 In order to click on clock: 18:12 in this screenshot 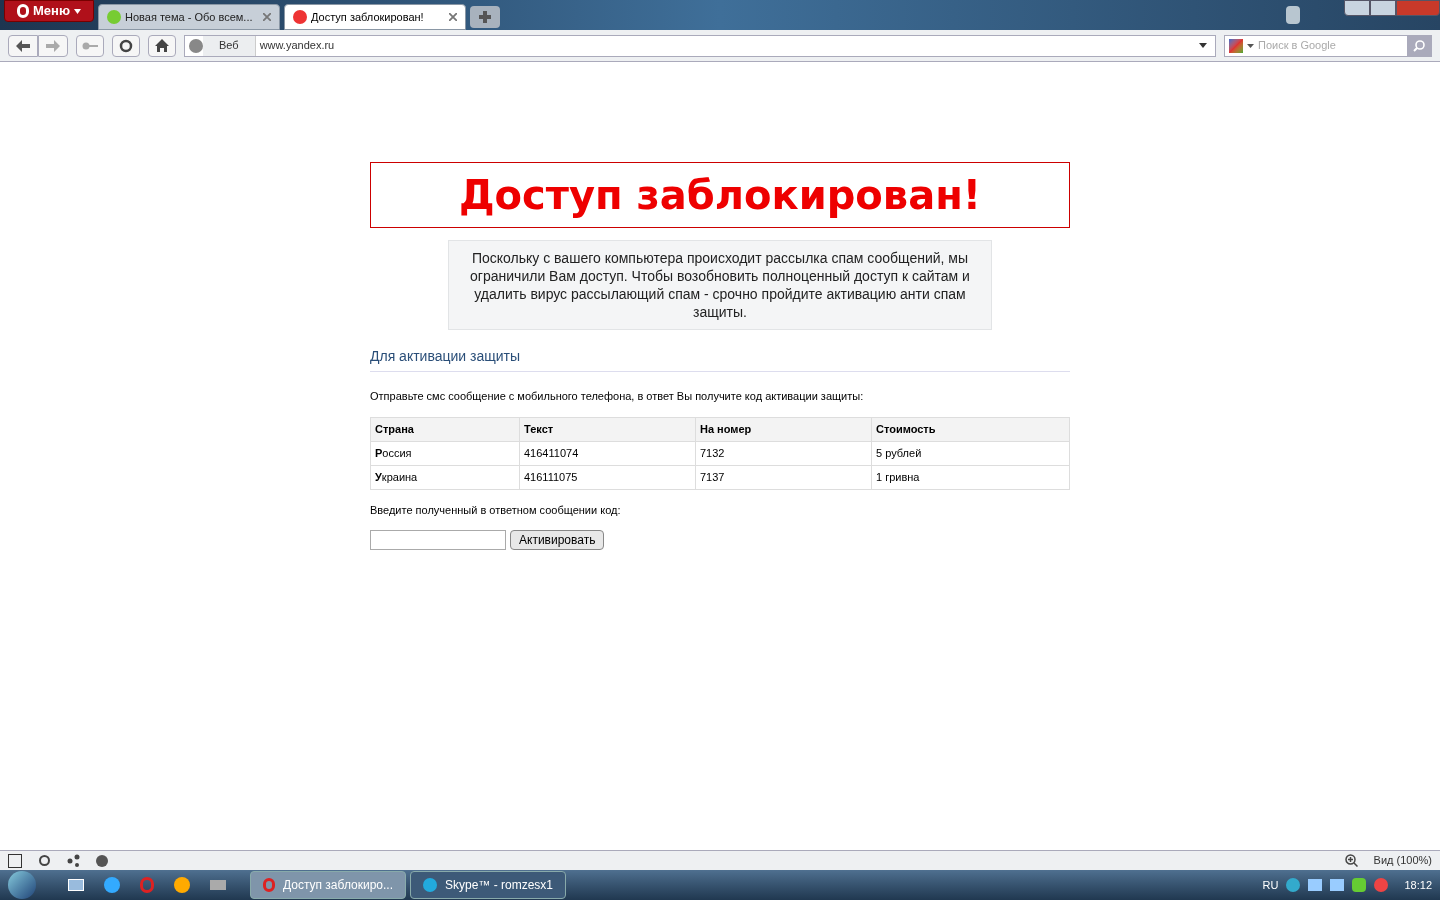, I will do `click(1418, 885)`.